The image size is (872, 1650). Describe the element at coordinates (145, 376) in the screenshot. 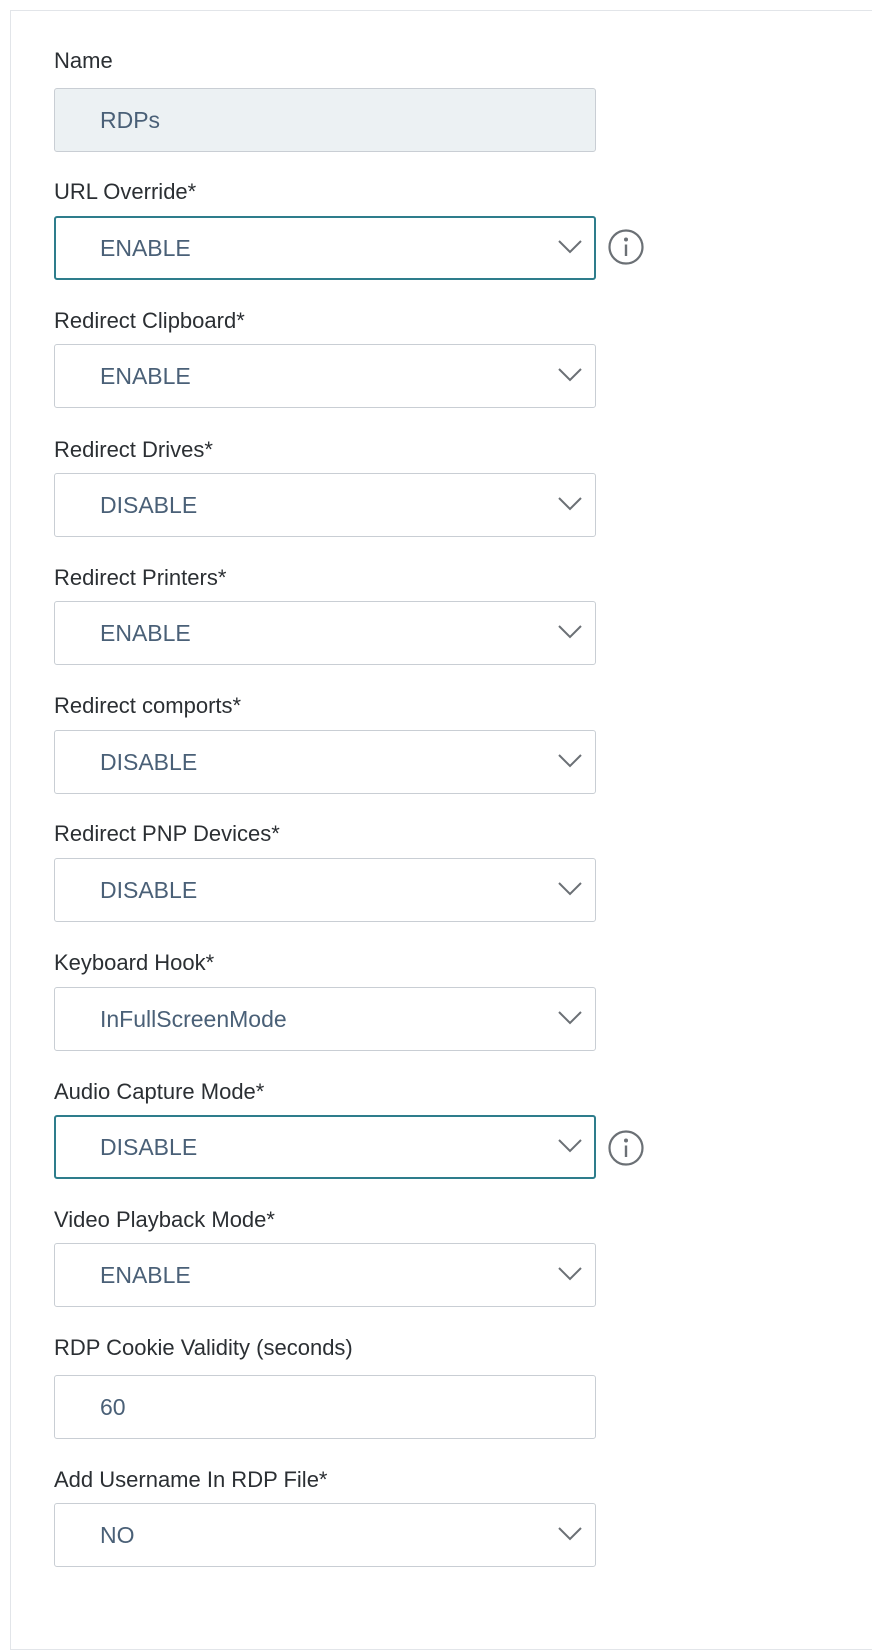

I see `redirect-clipboard-value: ENABLE` at that location.